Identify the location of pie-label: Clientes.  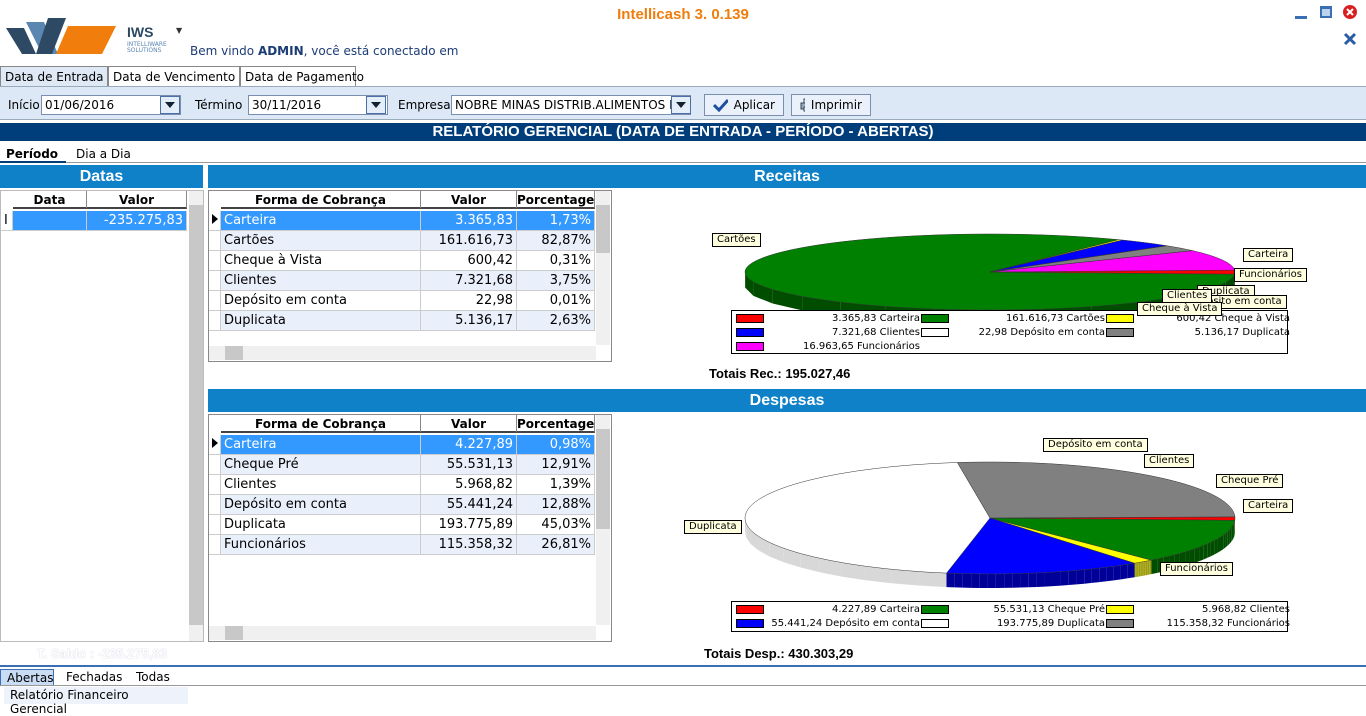
(1187, 296).